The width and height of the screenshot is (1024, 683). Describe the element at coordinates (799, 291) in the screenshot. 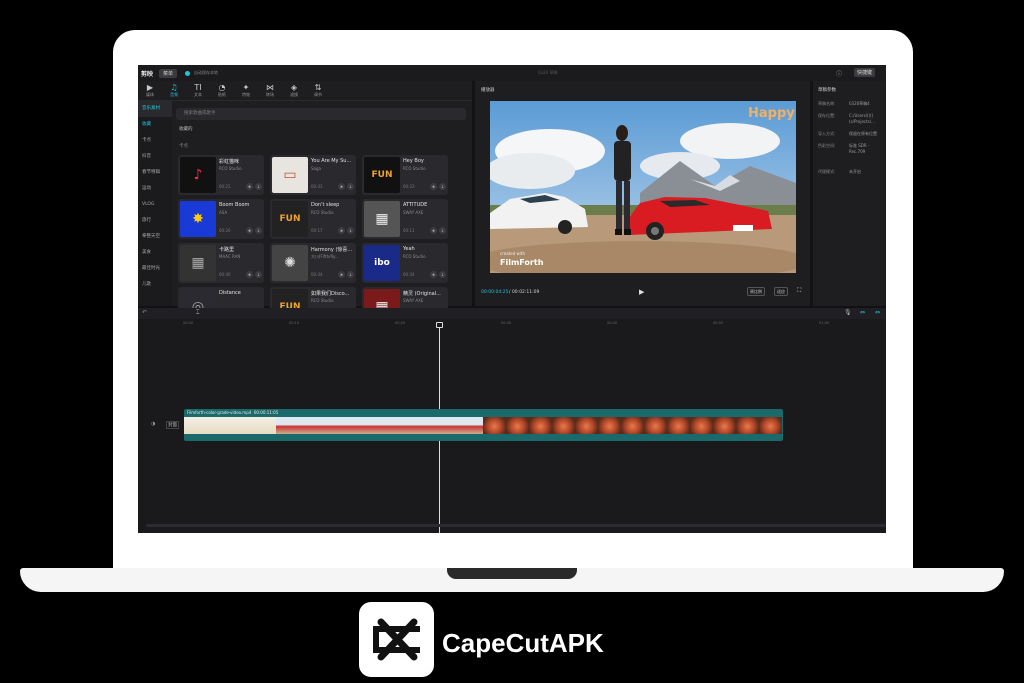

I see `fullscreen-icon: ⛶` at that location.